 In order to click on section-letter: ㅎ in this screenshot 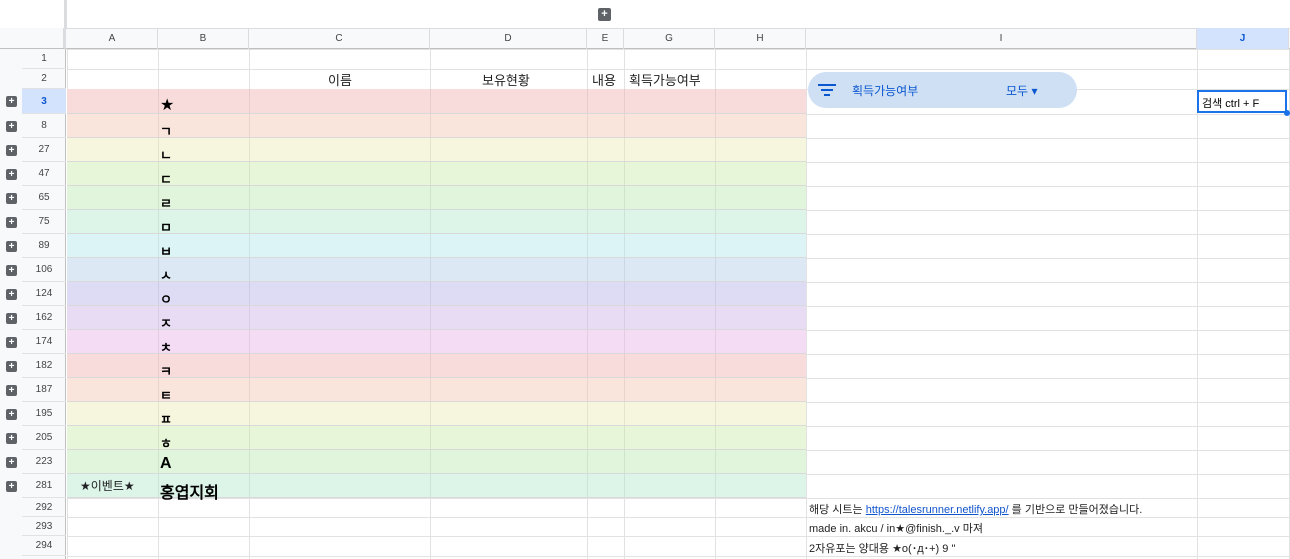, I will do `click(166, 443)`.